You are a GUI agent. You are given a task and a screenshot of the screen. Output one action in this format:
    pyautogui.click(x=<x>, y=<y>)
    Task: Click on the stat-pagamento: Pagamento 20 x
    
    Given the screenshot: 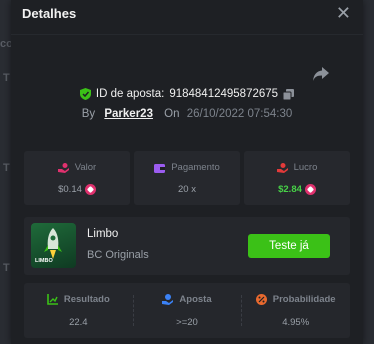 What is the action you would take?
    pyautogui.click(x=187, y=178)
    